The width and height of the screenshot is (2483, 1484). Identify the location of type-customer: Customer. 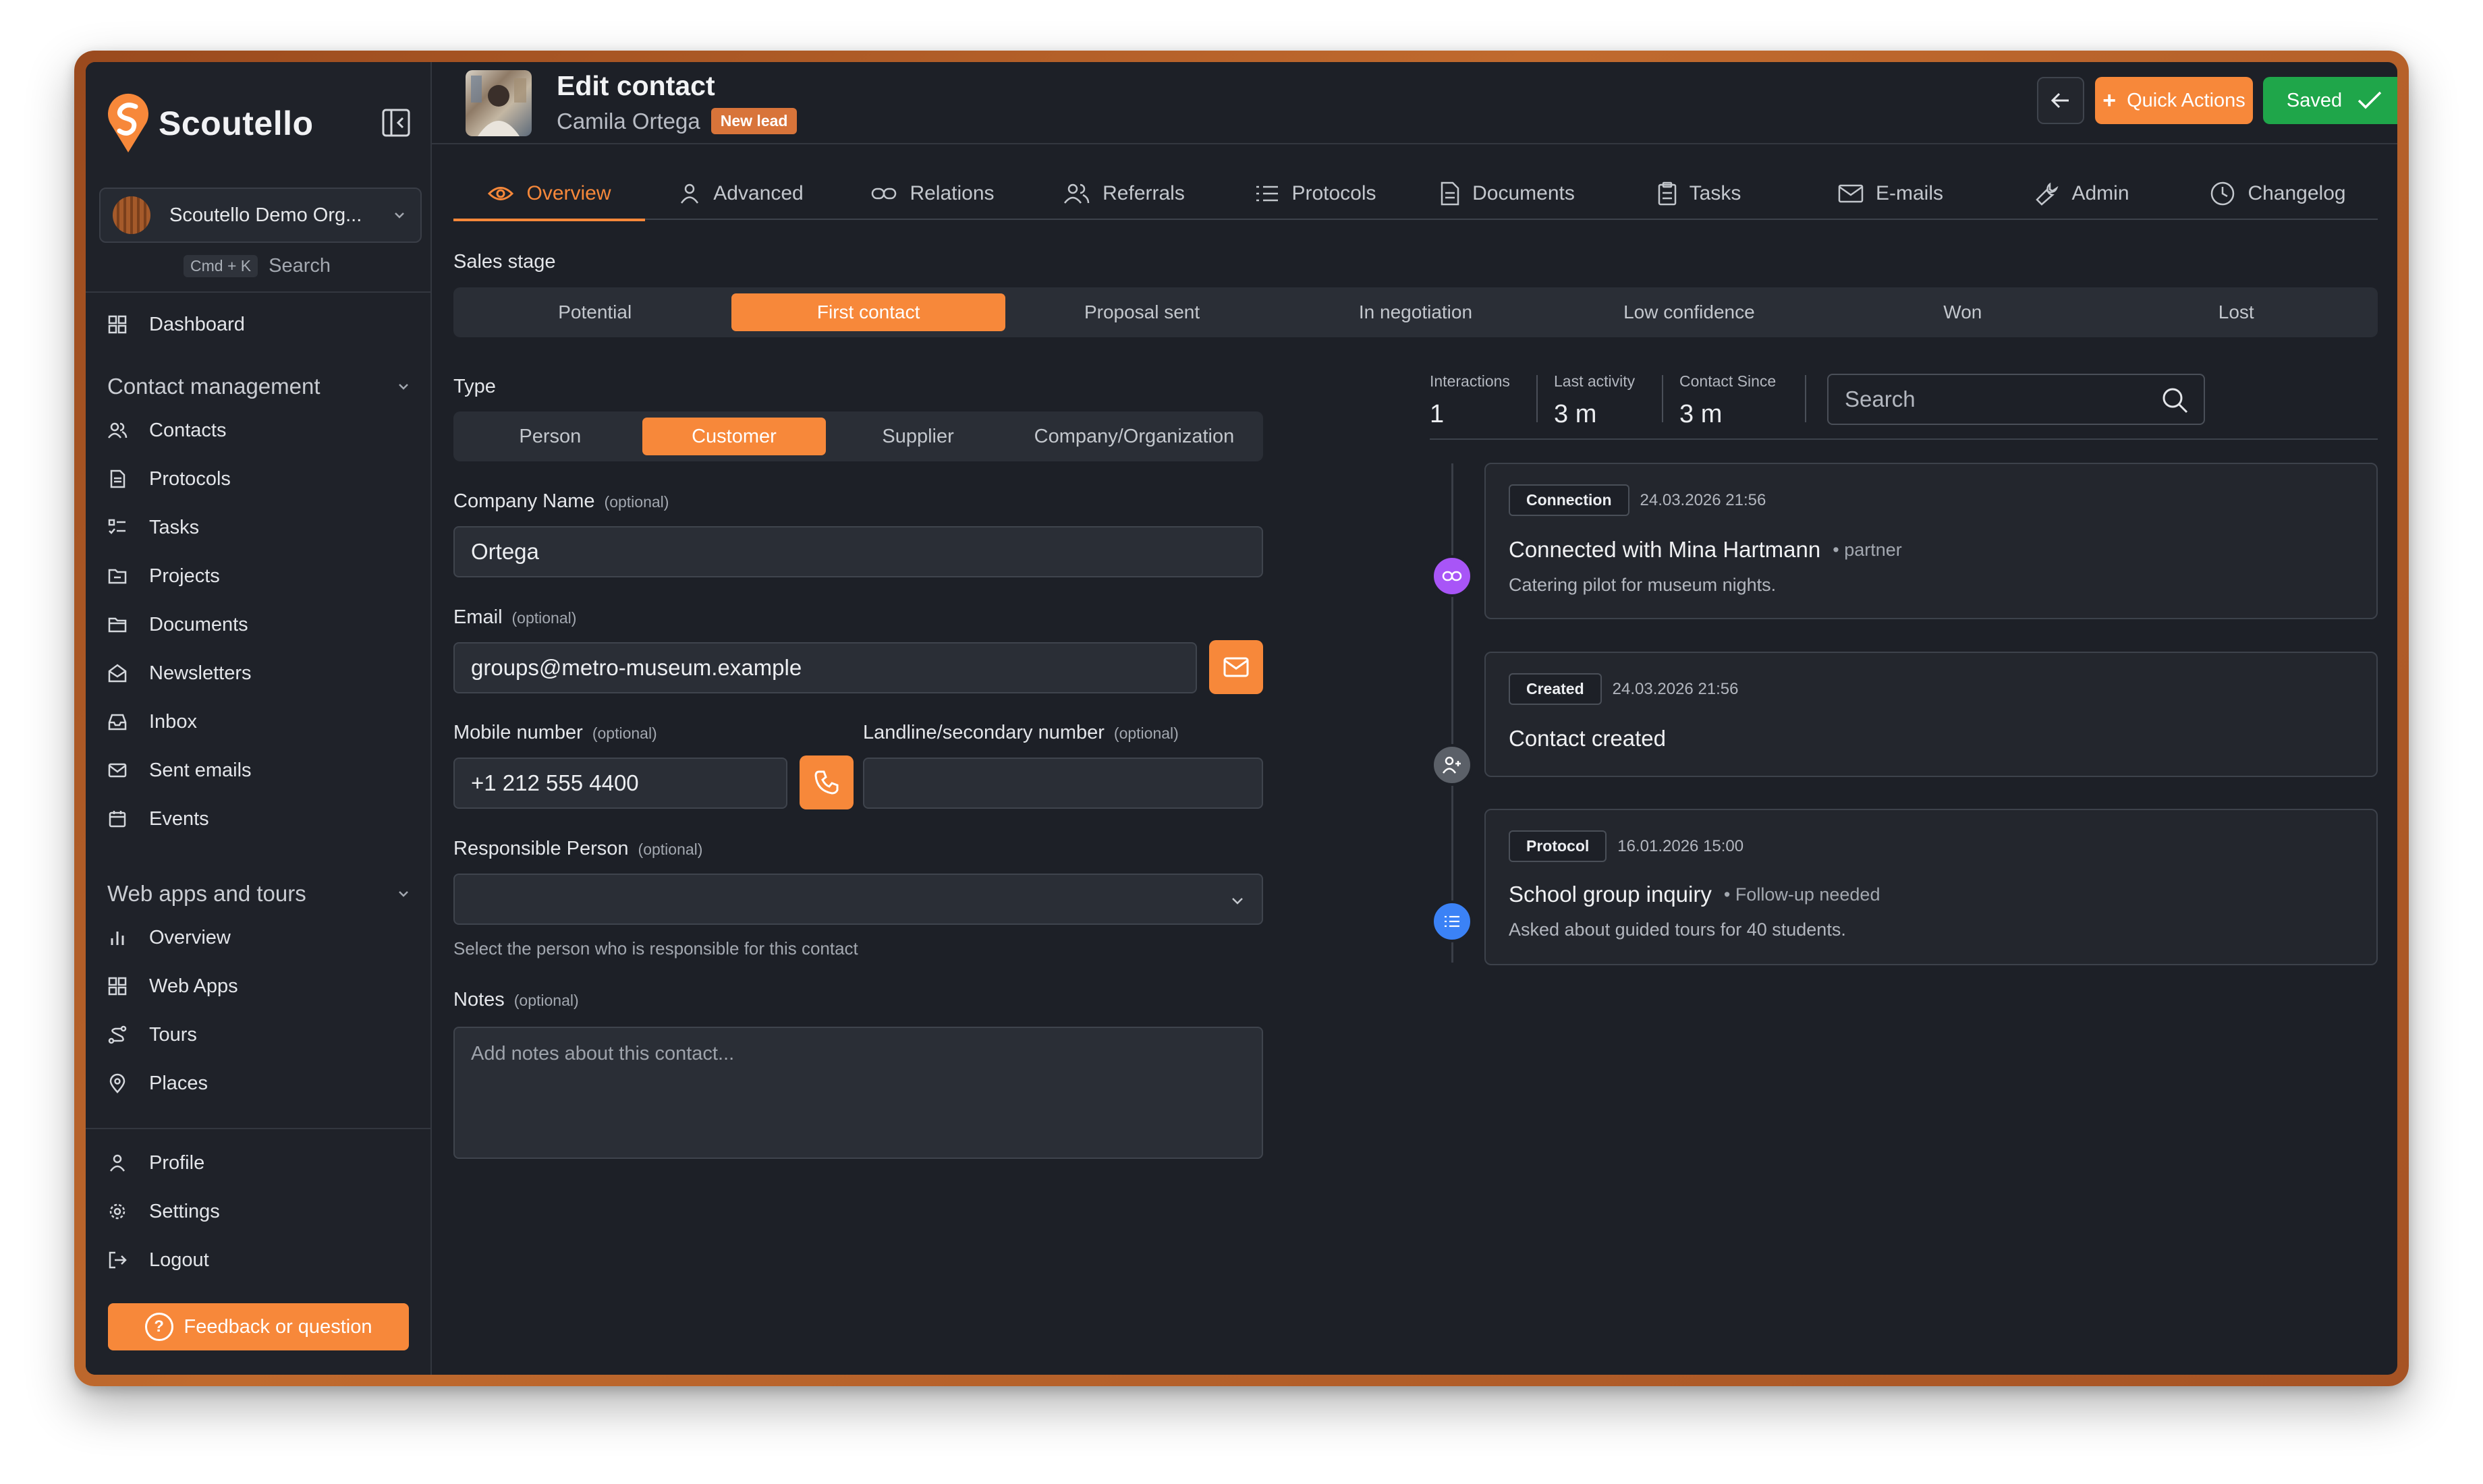
(734, 436).